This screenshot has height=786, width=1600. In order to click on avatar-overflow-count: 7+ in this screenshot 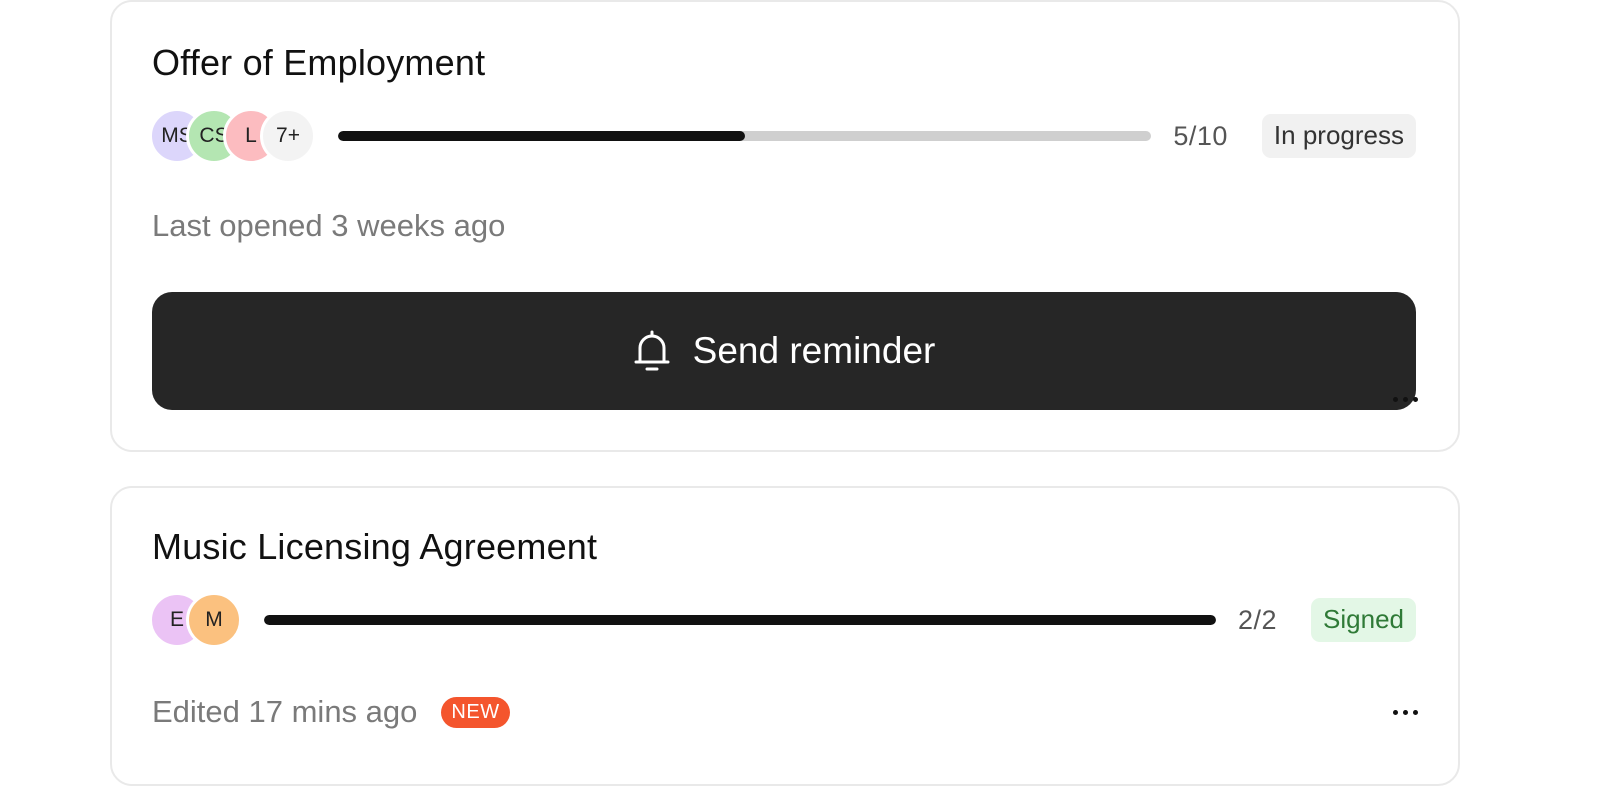, I will do `click(288, 136)`.